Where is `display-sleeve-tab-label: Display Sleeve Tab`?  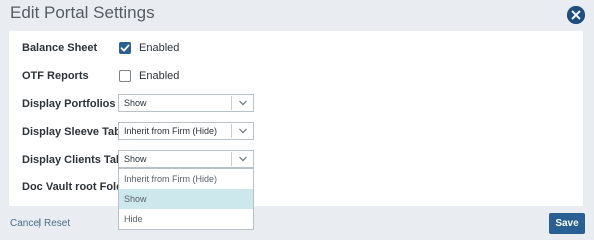 display-sleeve-tab-label: Display Sleeve Tab is located at coordinates (71, 132).